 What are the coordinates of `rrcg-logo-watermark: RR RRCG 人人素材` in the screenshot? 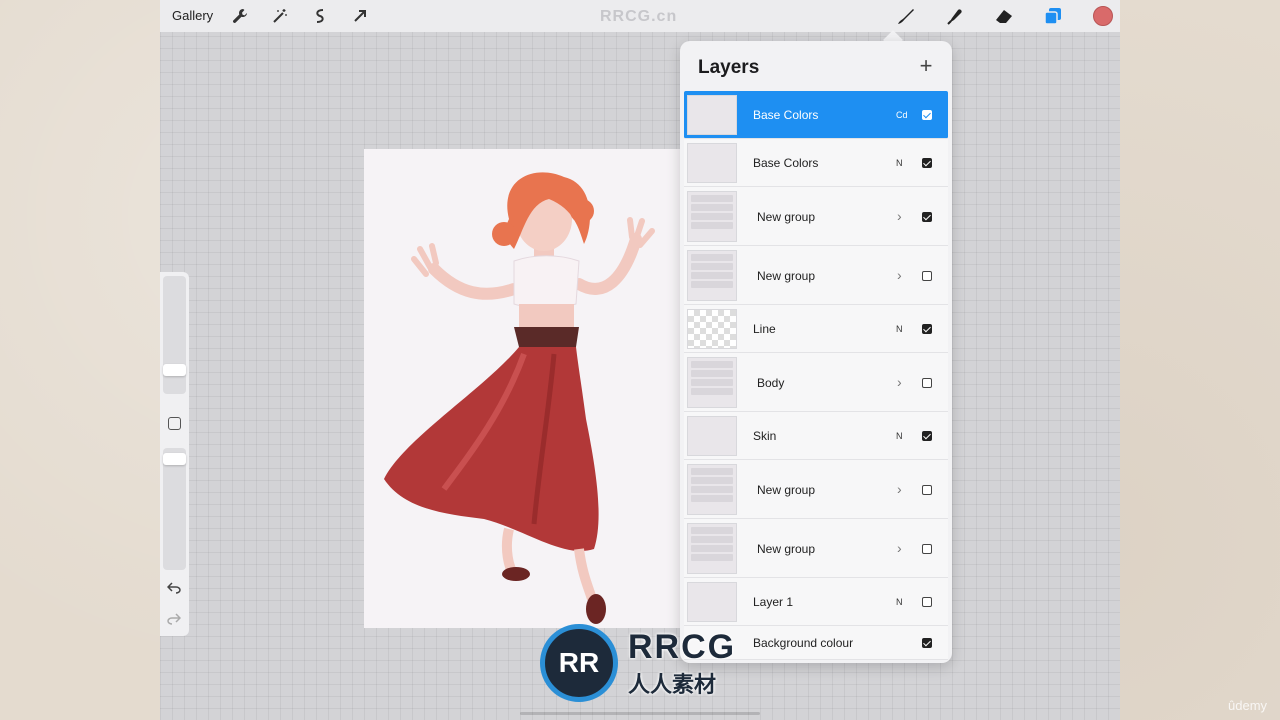 It's located at (638, 663).